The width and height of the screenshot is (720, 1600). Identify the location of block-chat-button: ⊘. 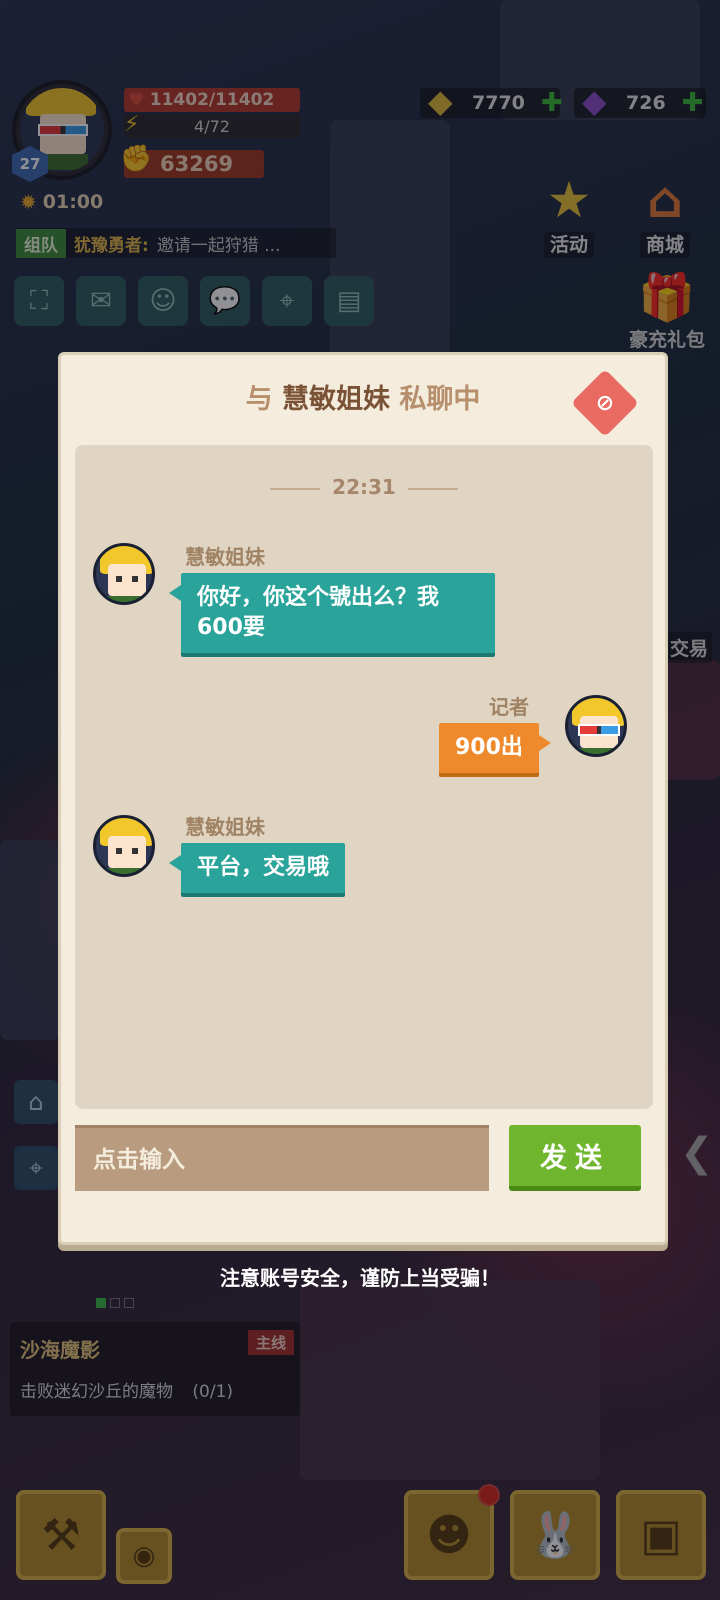
(605, 403).